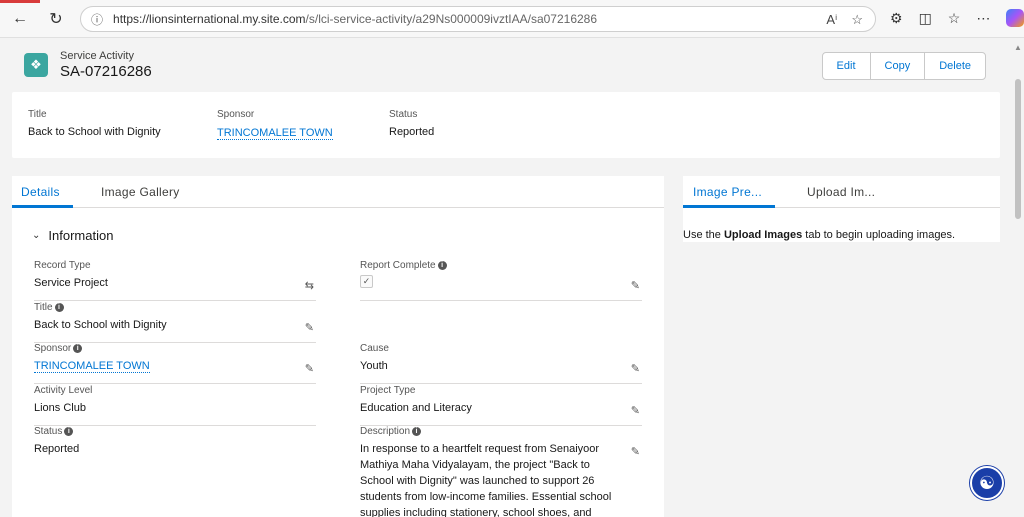  Describe the element at coordinates (955, 66) in the screenshot. I see `delete-button: Delete` at that location.